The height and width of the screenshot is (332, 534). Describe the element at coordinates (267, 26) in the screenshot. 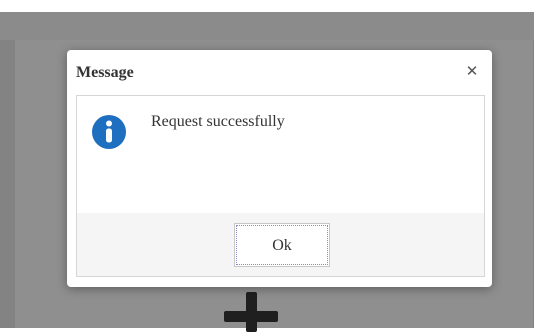

I see `page-header-band` at that location.